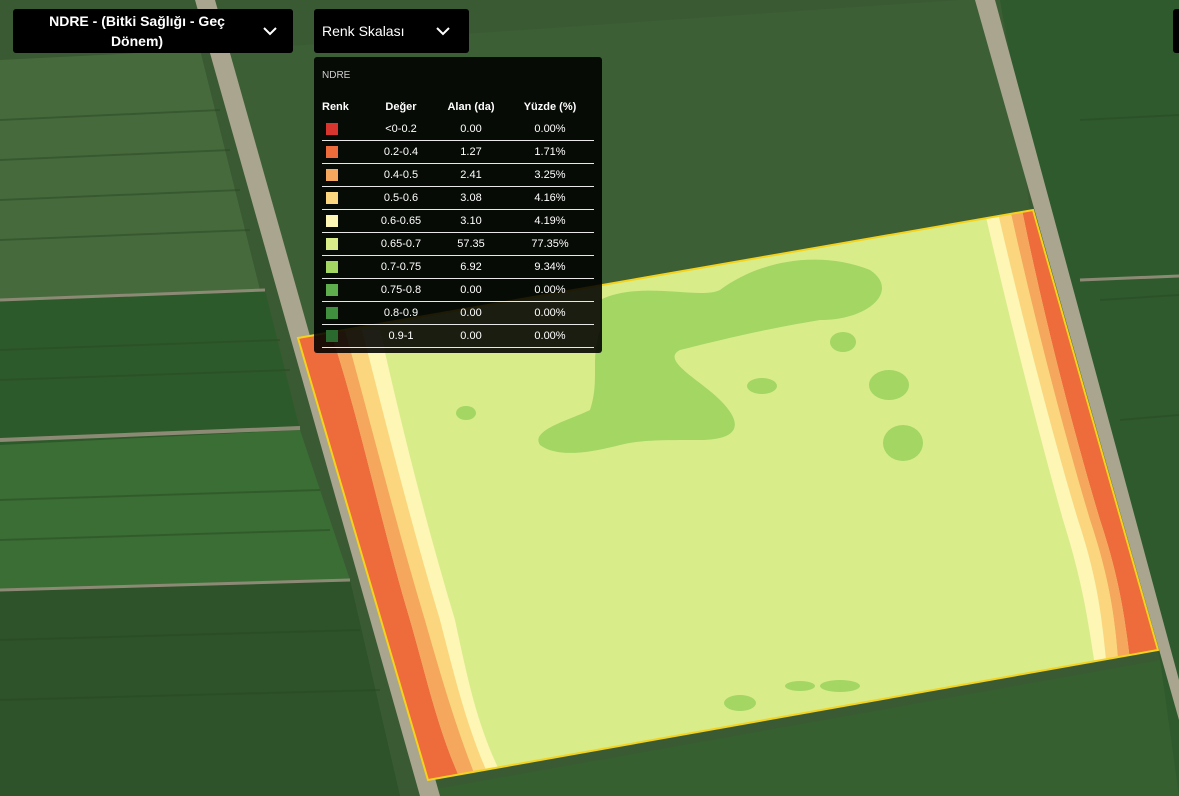 The width and height of the screenshot is (1179, 796). I want to click on legend-area: 57.35, so click(471, 244).